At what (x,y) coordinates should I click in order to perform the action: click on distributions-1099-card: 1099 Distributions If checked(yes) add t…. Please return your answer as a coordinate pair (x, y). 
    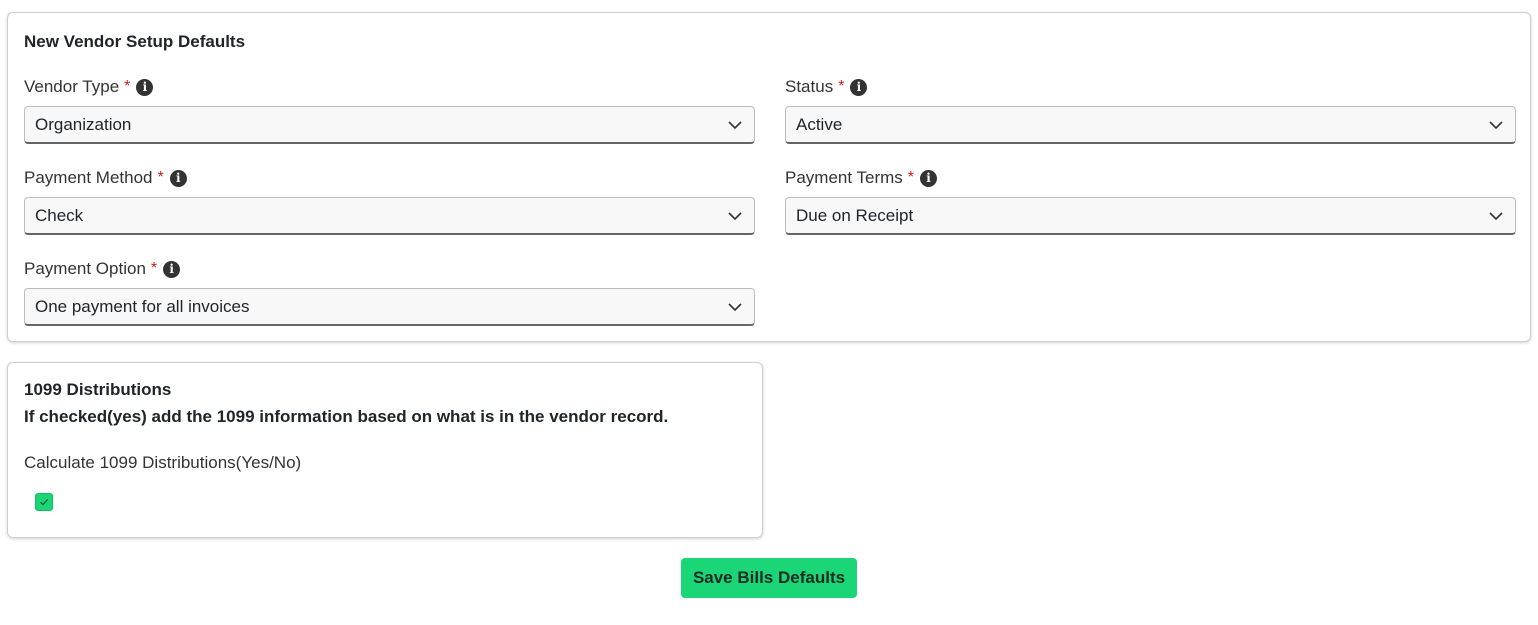
    Looking at the image, I should click on (385, 450).